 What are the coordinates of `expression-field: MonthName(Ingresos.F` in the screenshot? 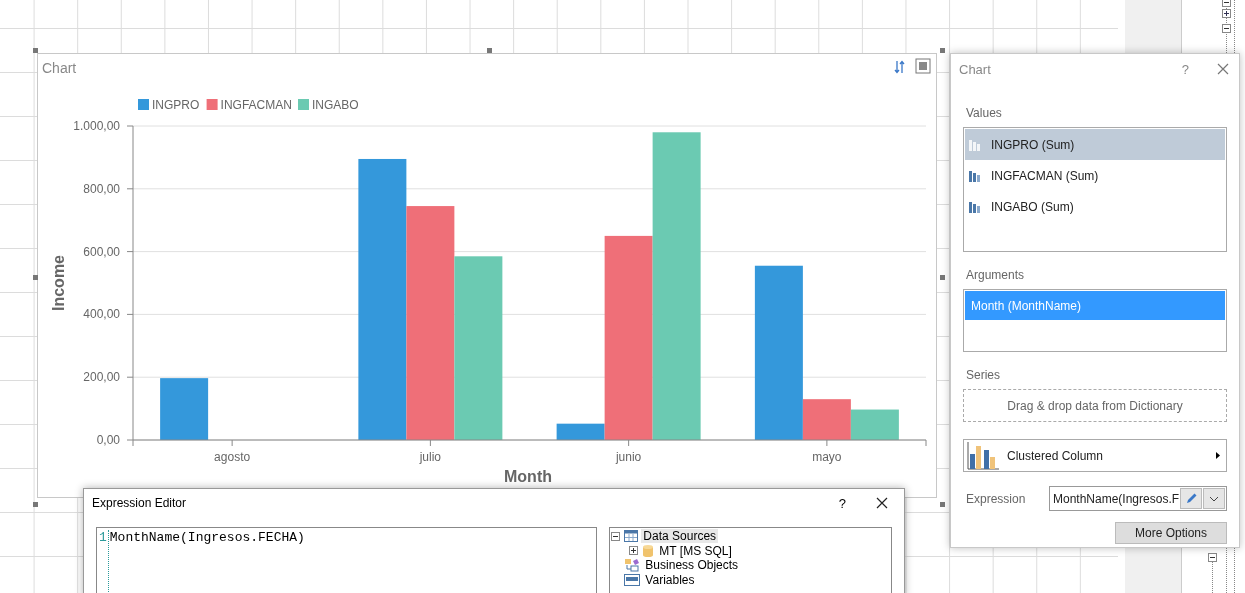 It's located at (1138, 498).